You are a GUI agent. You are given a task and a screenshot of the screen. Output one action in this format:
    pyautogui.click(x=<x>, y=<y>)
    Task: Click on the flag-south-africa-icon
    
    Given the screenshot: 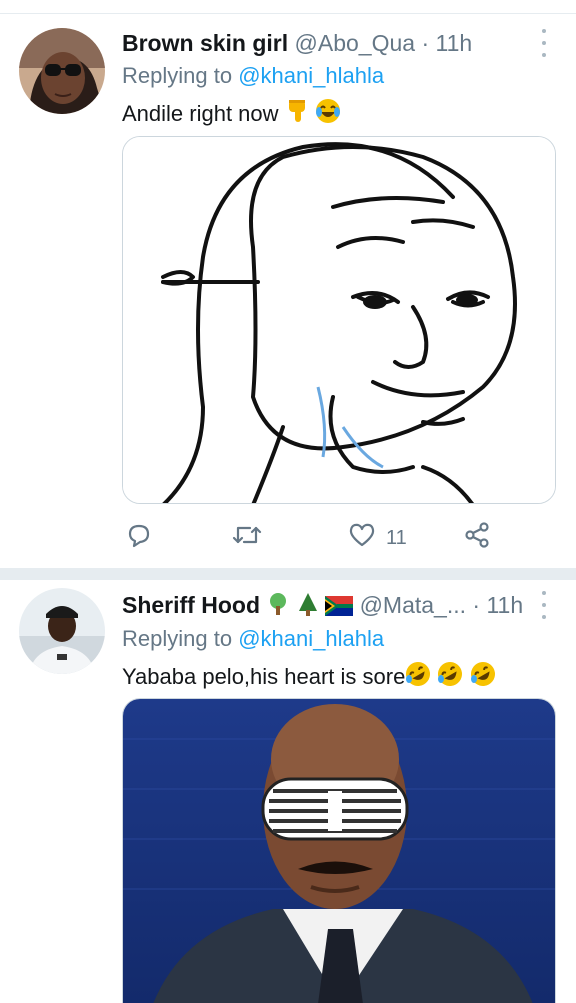 What is the action you would take?
    pyautogui.click(x=339, y=608)
    